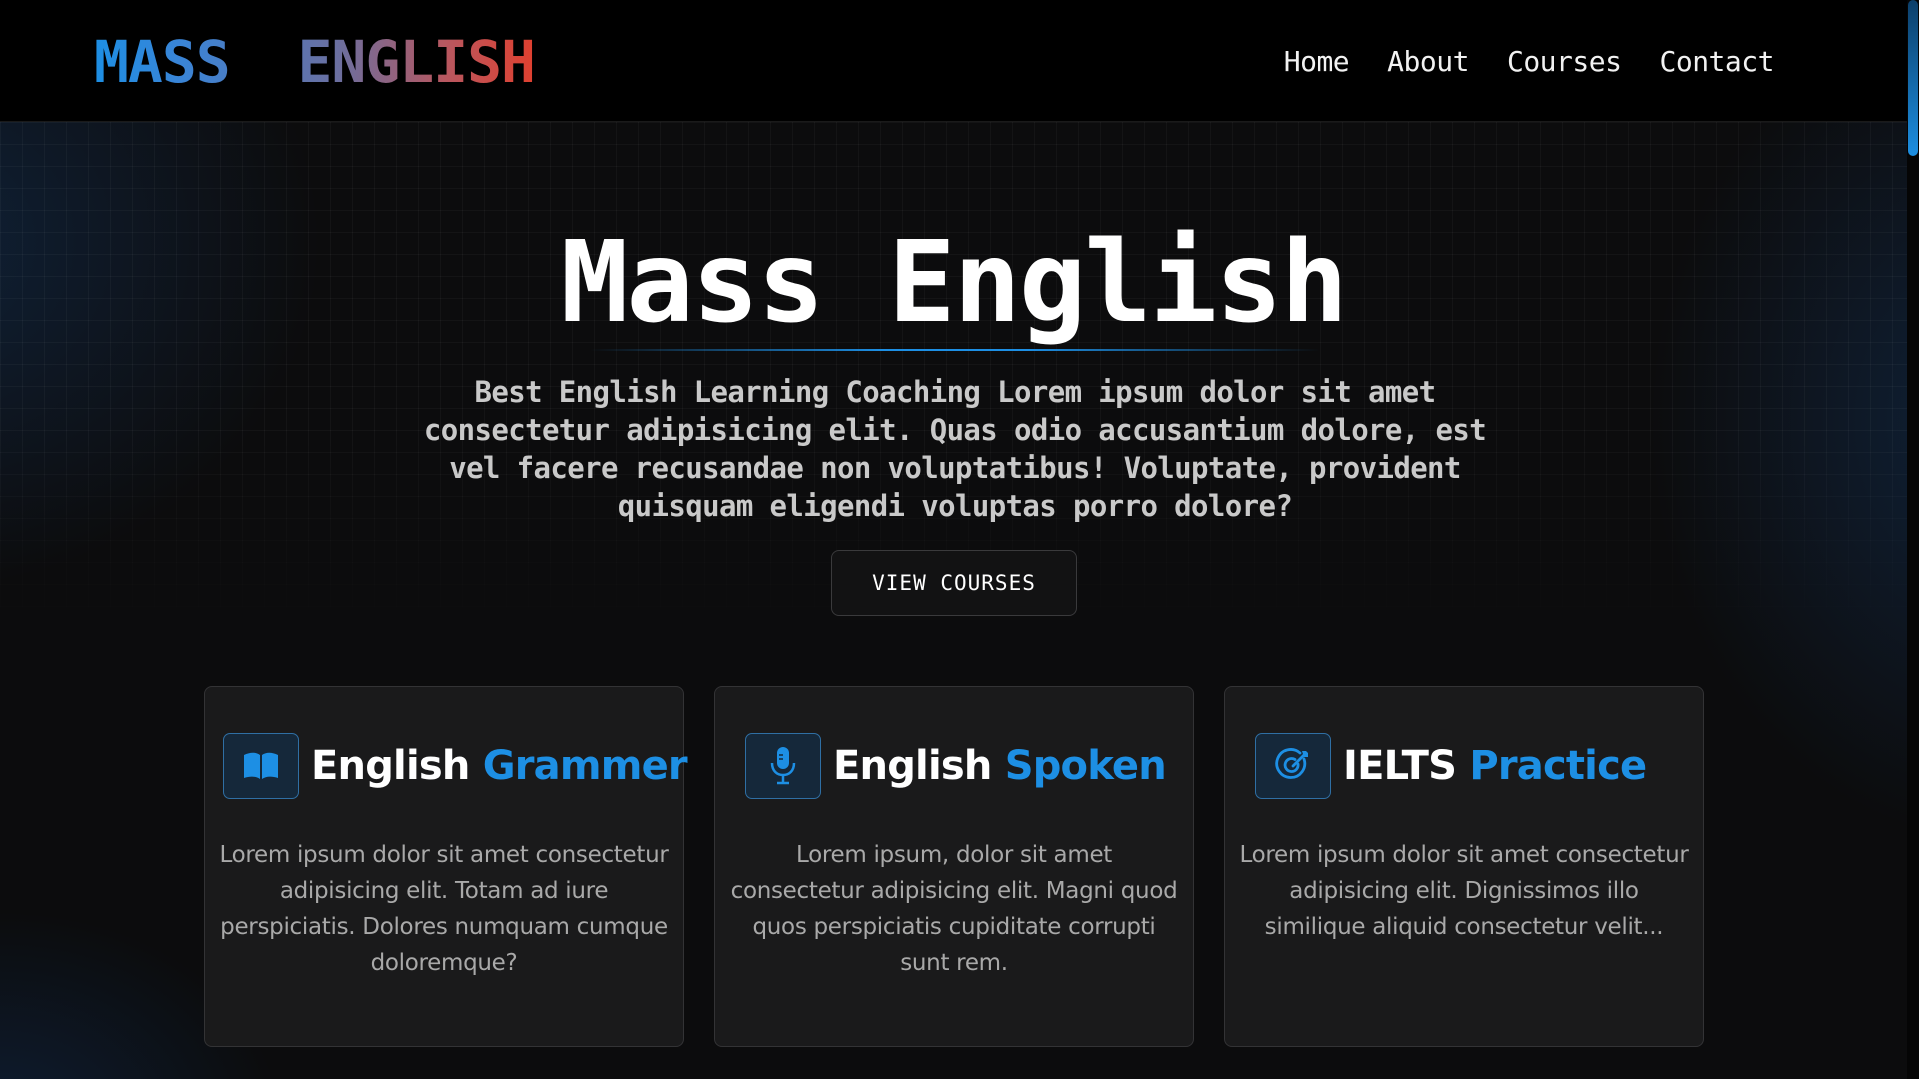 Image resolution: width=1919 pixels, height=1079 pixels. What do you see at coordinates (1913, 78) in the screenshot?
I see `scrollbar-thumb` at bounding box center [1913, 78].